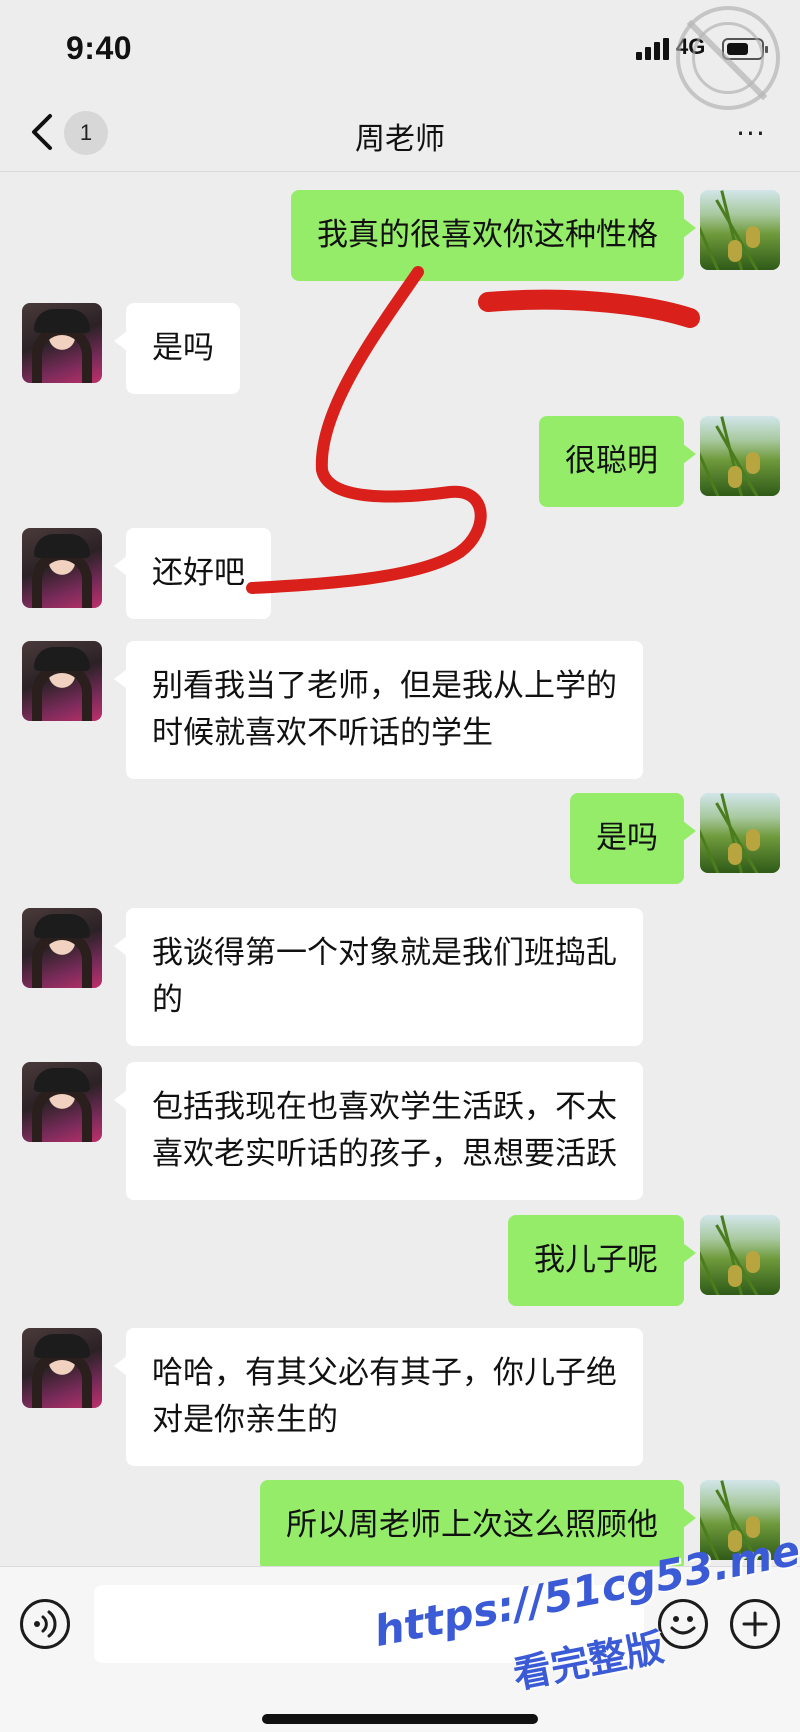 Image resolution: width=800 pixels, height=1732 pixels. I want to click on chat-title: 周老师, so click(400, 139).